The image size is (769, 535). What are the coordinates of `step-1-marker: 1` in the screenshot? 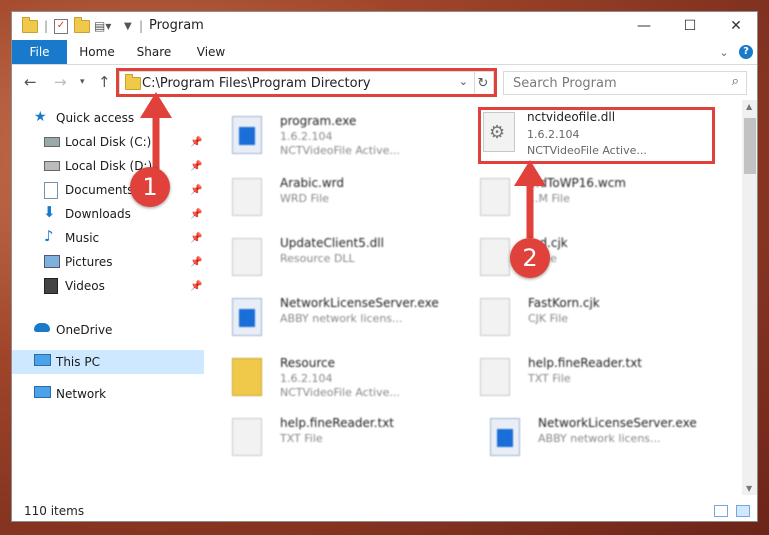 It's located at (150, 187).